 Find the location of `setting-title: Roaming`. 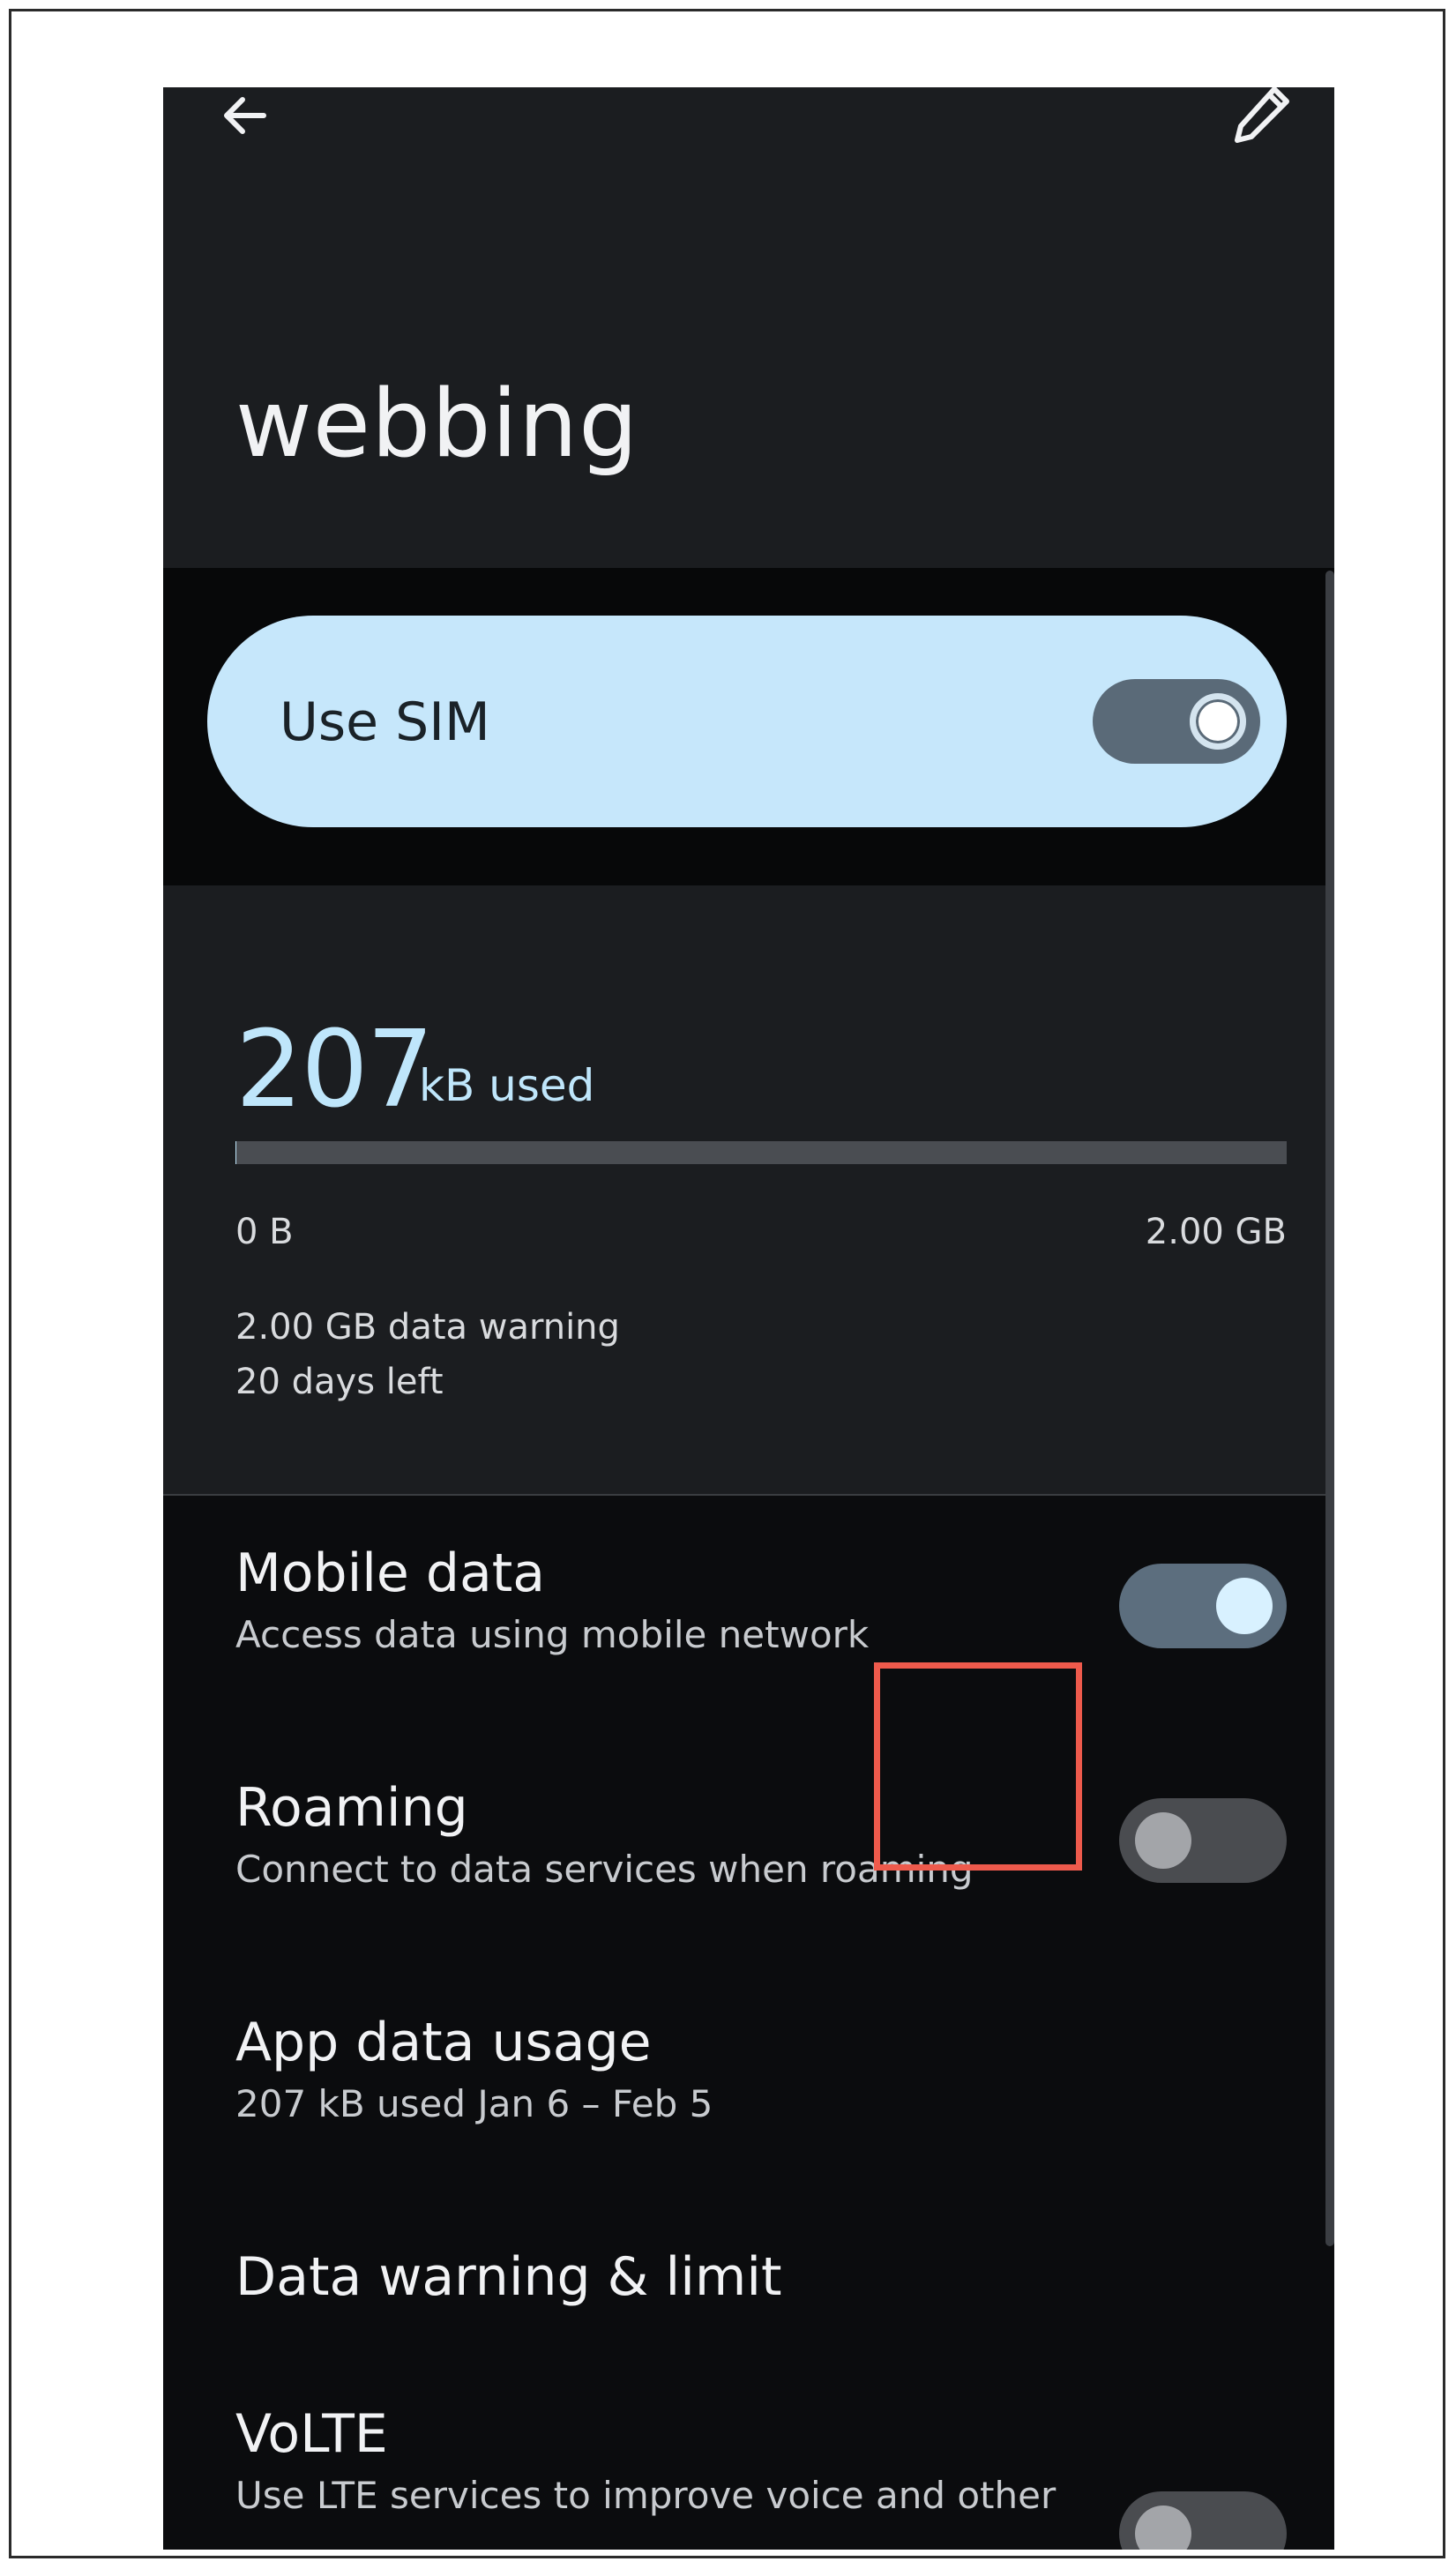

setting-title: Roaming is located at coordinates (351, 1808).